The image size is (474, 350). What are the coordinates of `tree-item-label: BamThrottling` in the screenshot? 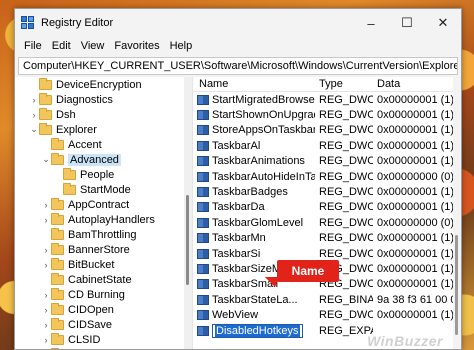 It's located at (102, 234).